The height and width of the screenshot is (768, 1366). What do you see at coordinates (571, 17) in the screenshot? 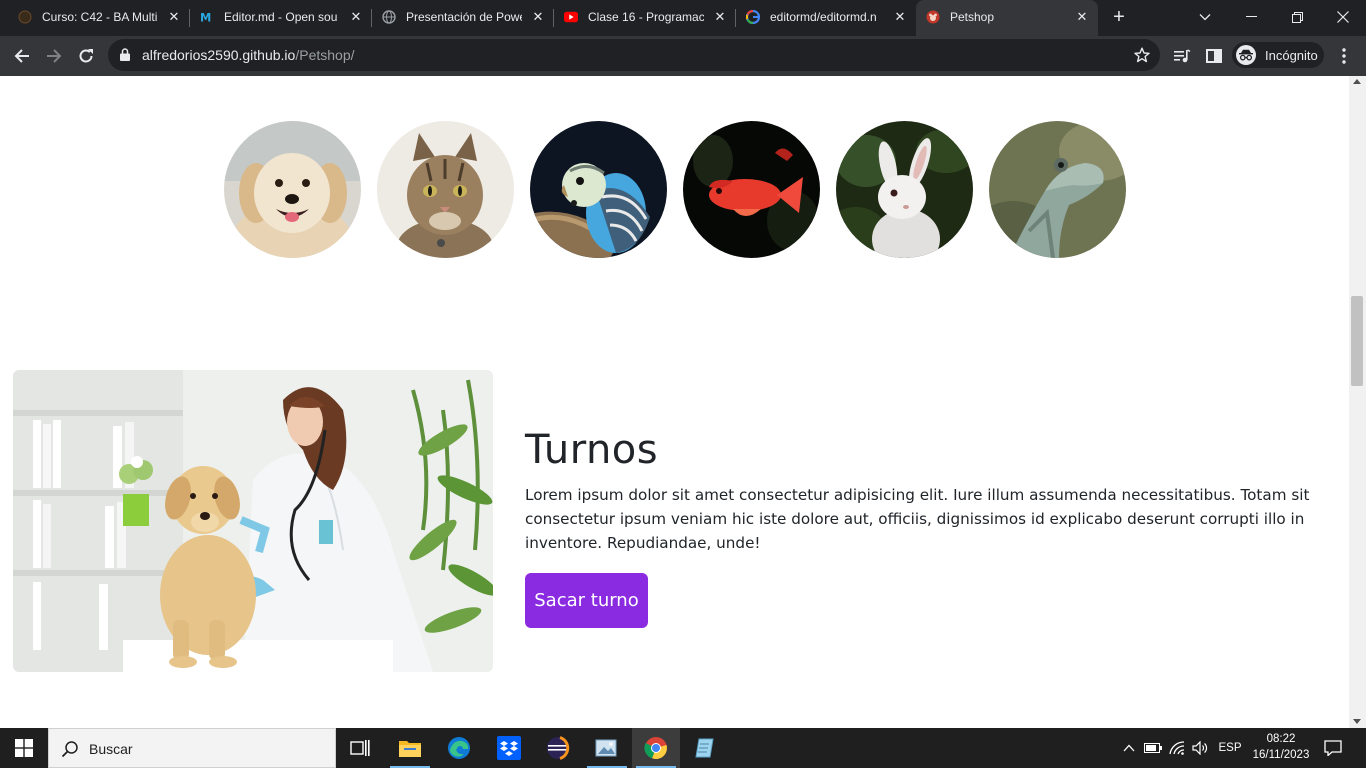
I see `youtube-icon` at bounding box center [571, 17].